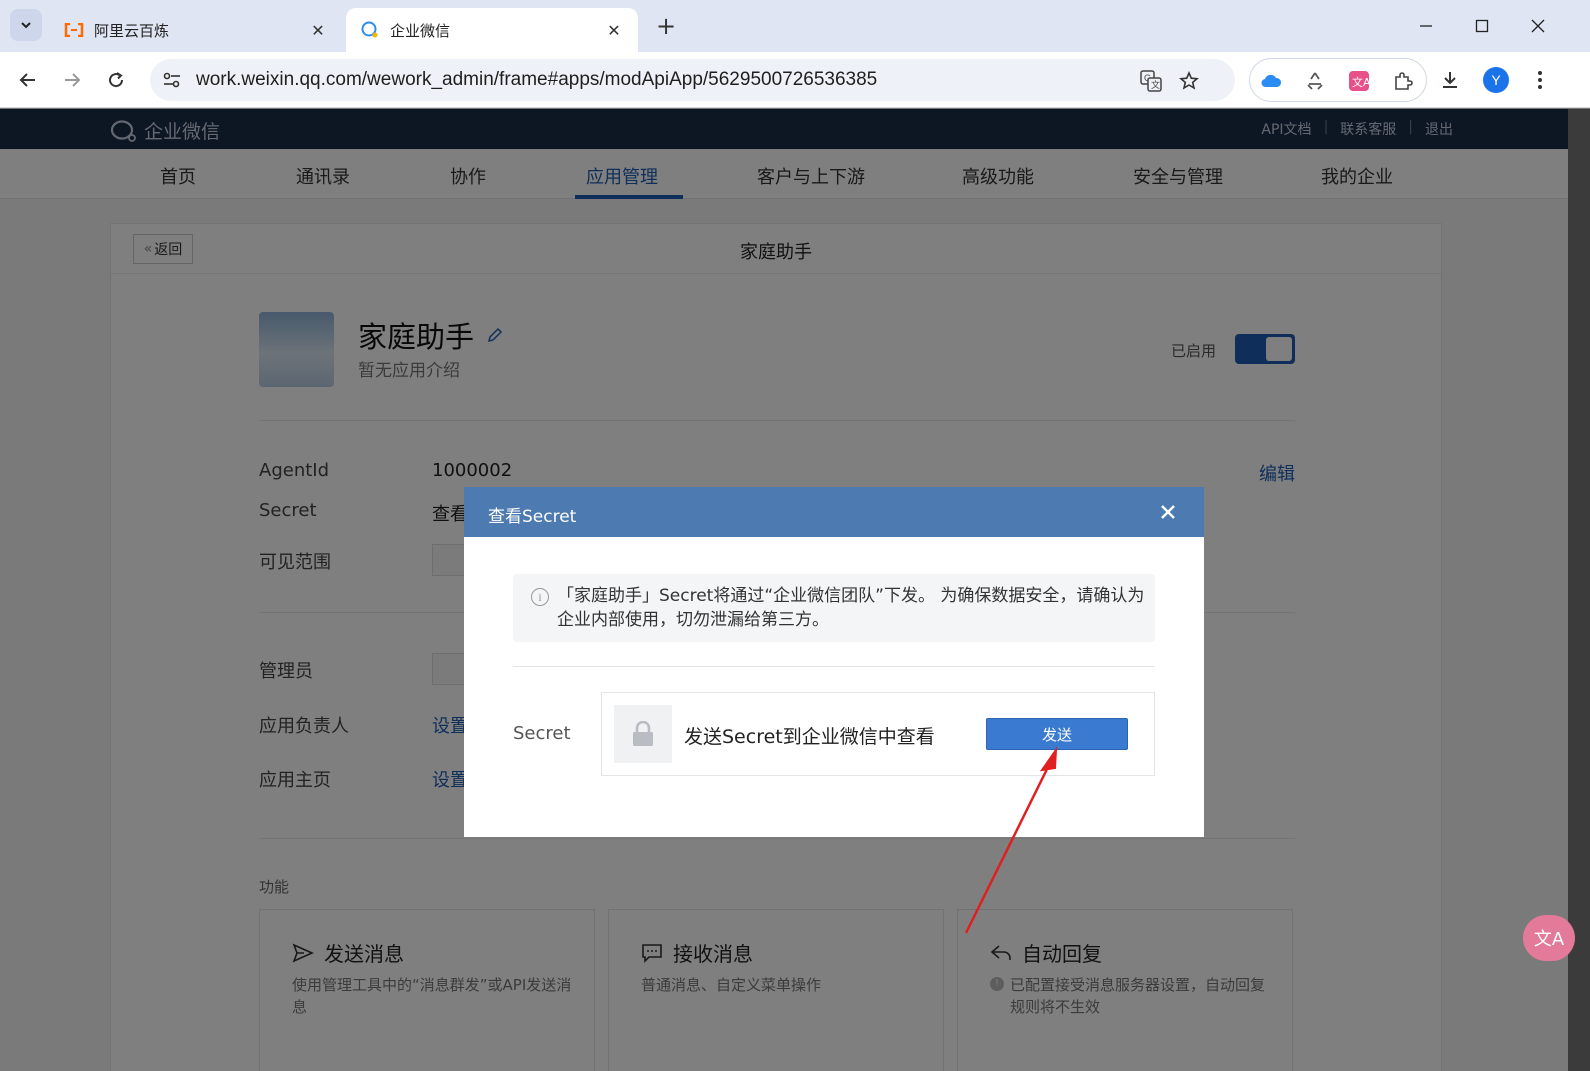 This screenshot has width=1590, height=1071. Describe the element at coordinates (370, 30) in the screenshot. I see `wework-icon` at that location.